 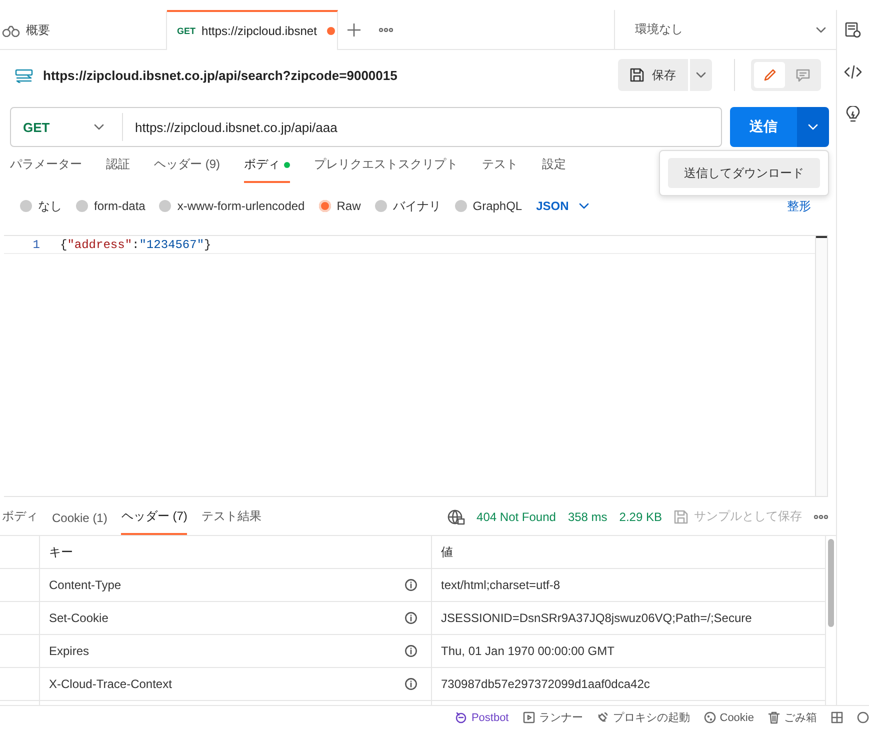 I want to click on tab: テスト結果, so click(x=231, y=521).